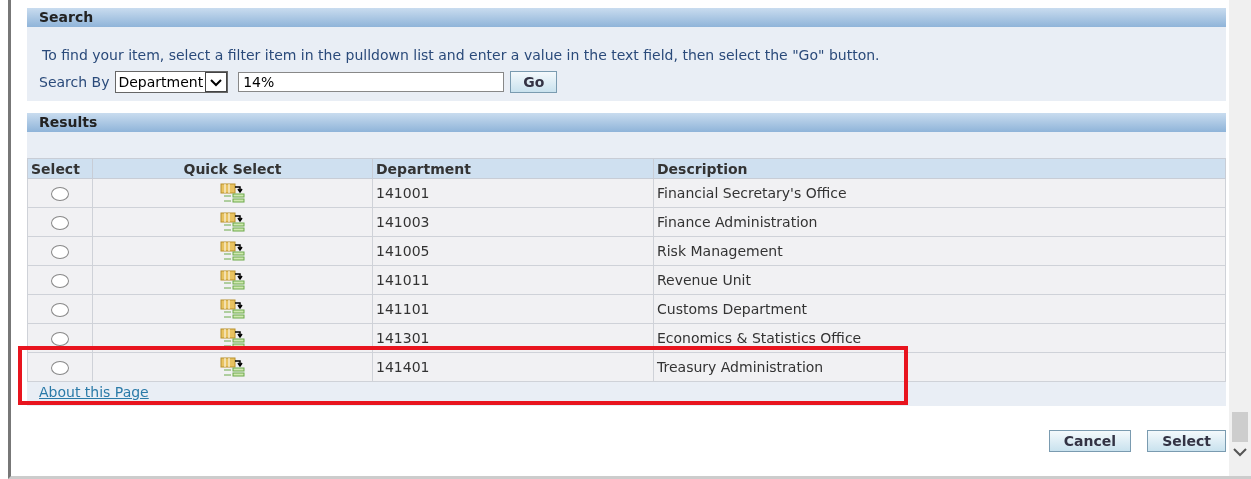  Describe the element at coordinates (513, 367) in the screenshot. I see `table-cell: 141401` at that location.